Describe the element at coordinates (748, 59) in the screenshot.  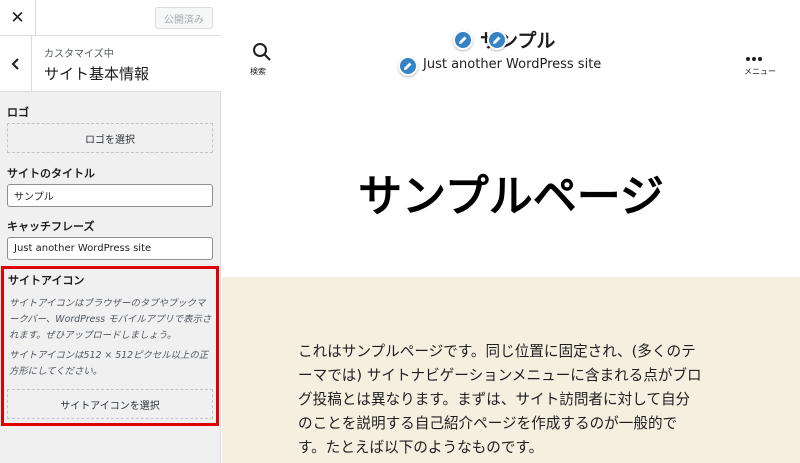
I see `menu-dots-icon` at that location.